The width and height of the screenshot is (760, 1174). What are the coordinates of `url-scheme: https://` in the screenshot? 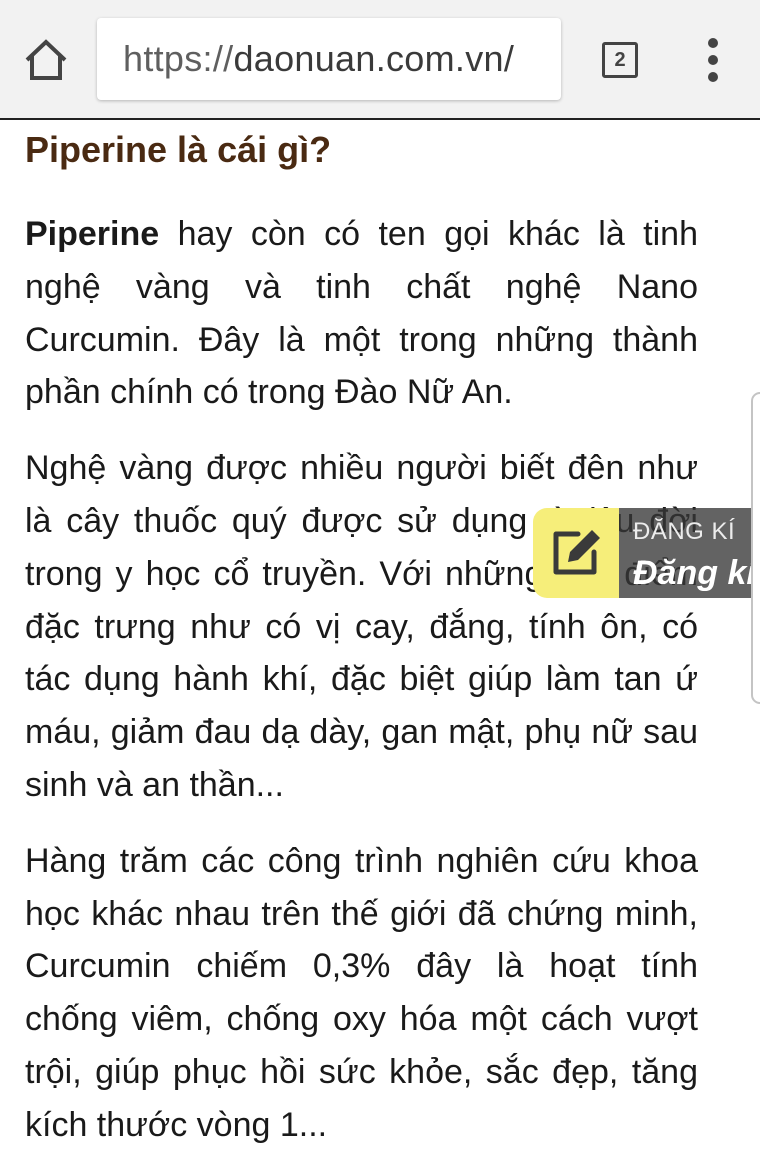 It's located at (178, 58).